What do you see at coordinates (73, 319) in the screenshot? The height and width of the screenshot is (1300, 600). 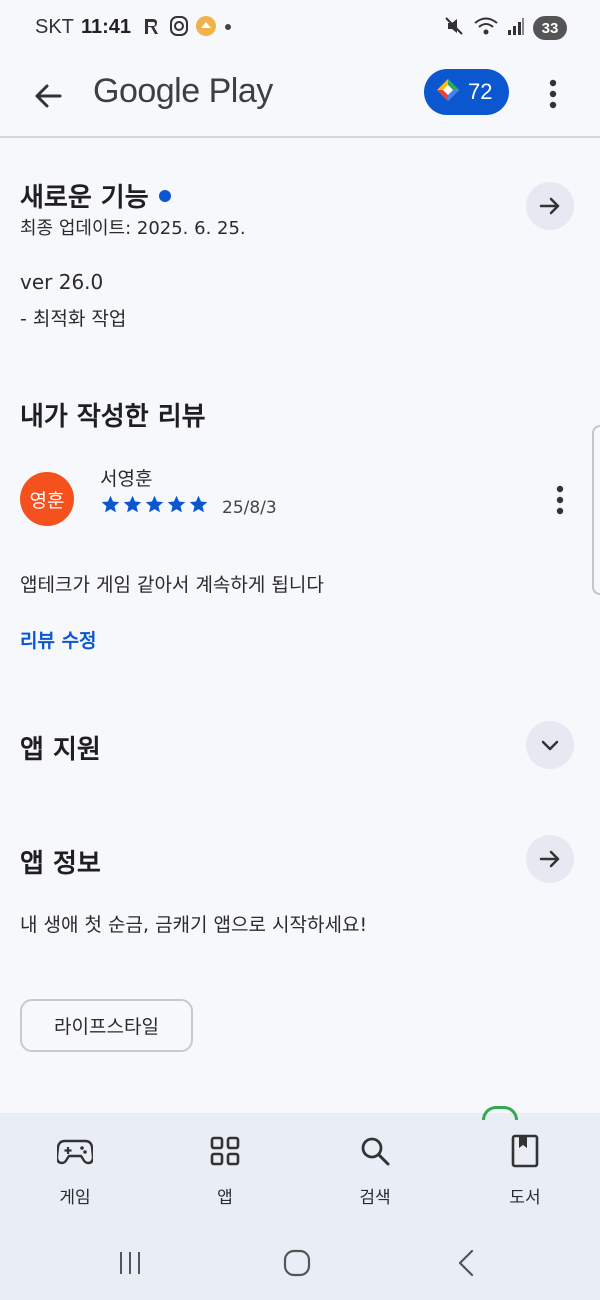 I see `release-note: - 최적화 작업` at bounding box center [73, 319].